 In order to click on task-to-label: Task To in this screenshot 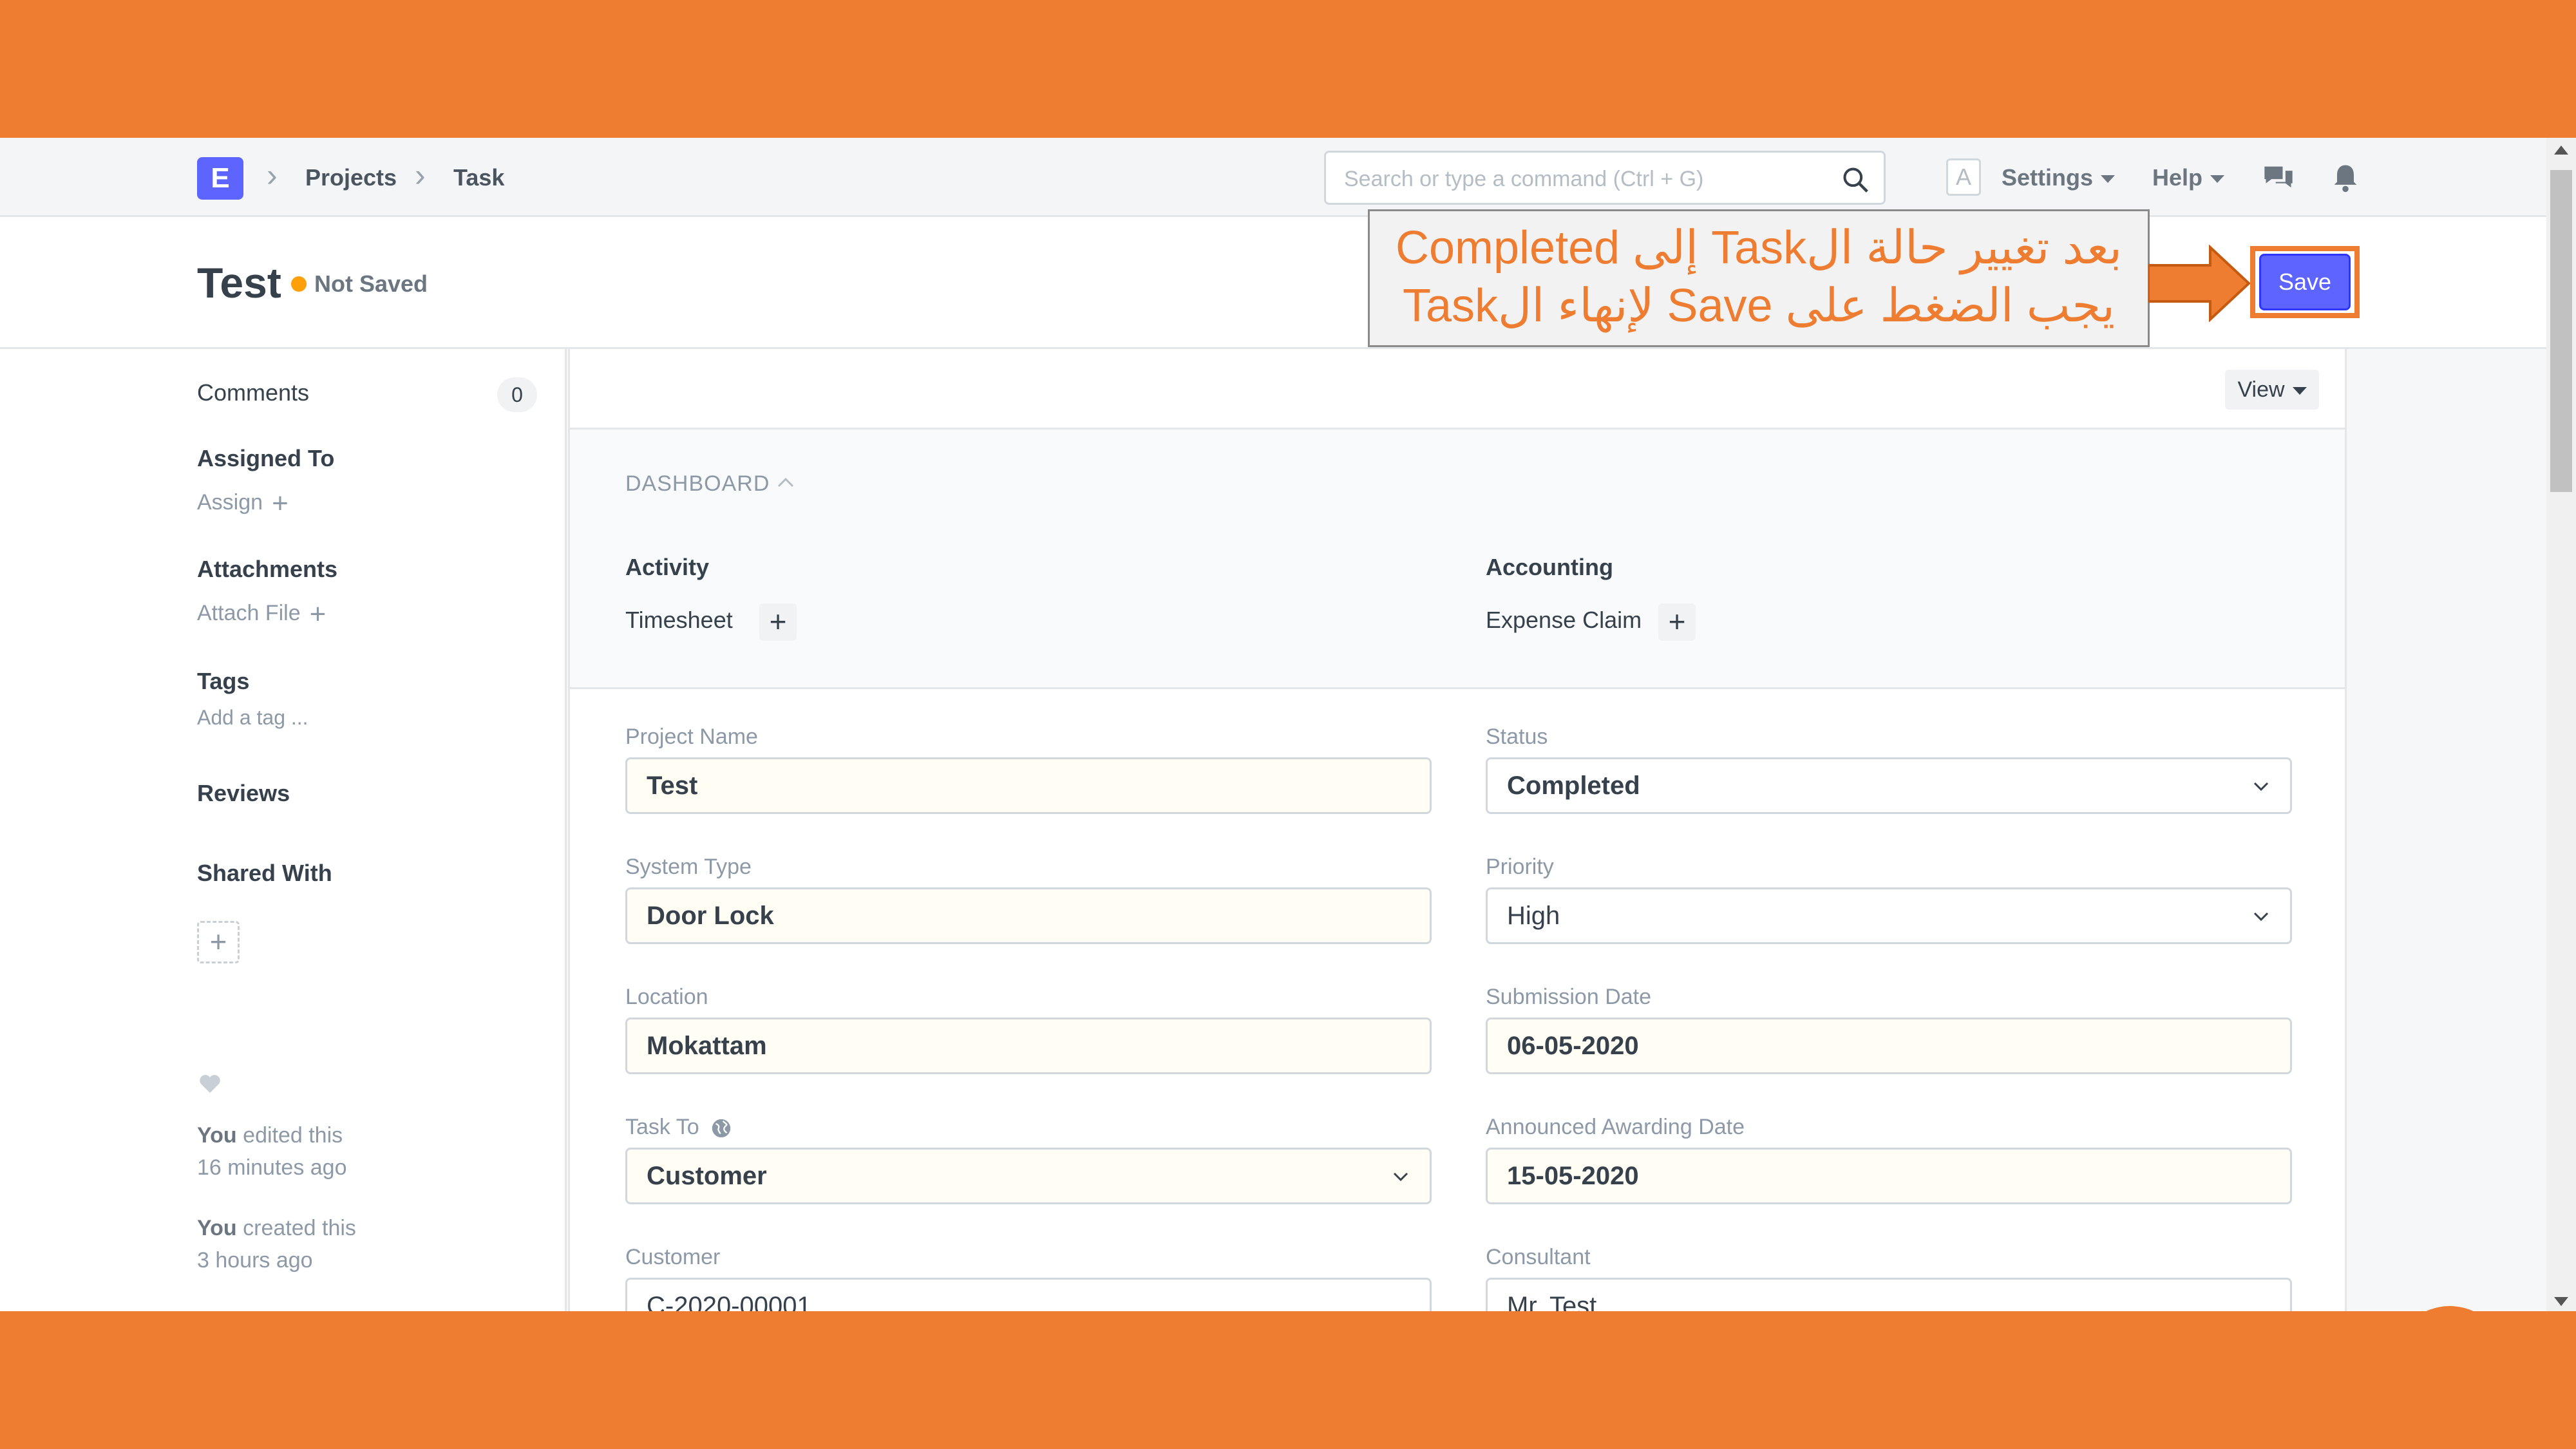, I will do `click(679, 1127)`.